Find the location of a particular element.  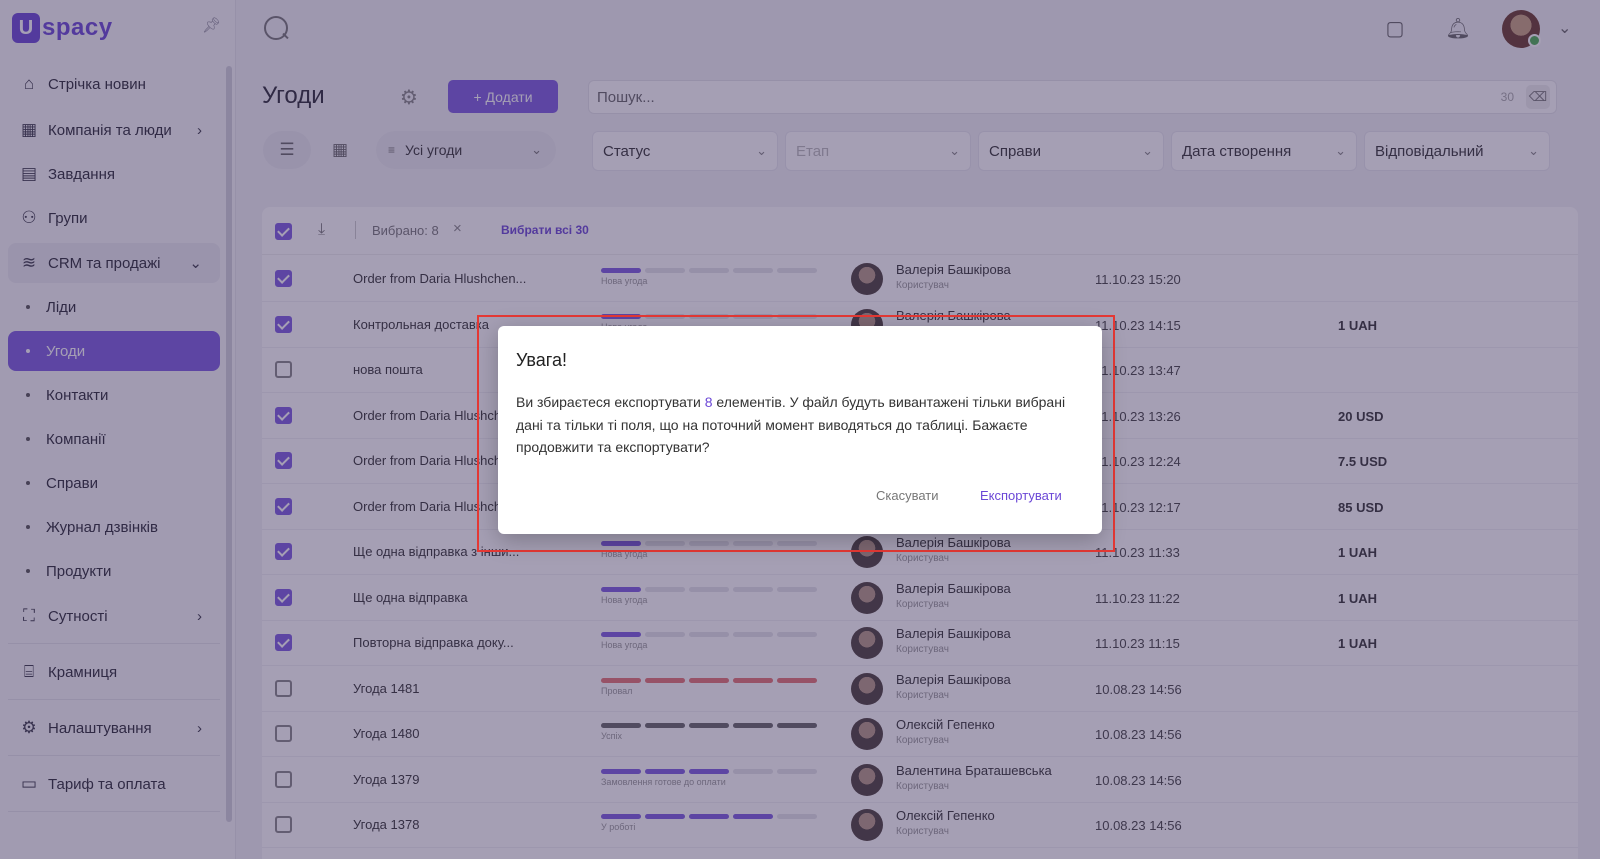

dialog-count: 8 is located at coordinates (708, 402).